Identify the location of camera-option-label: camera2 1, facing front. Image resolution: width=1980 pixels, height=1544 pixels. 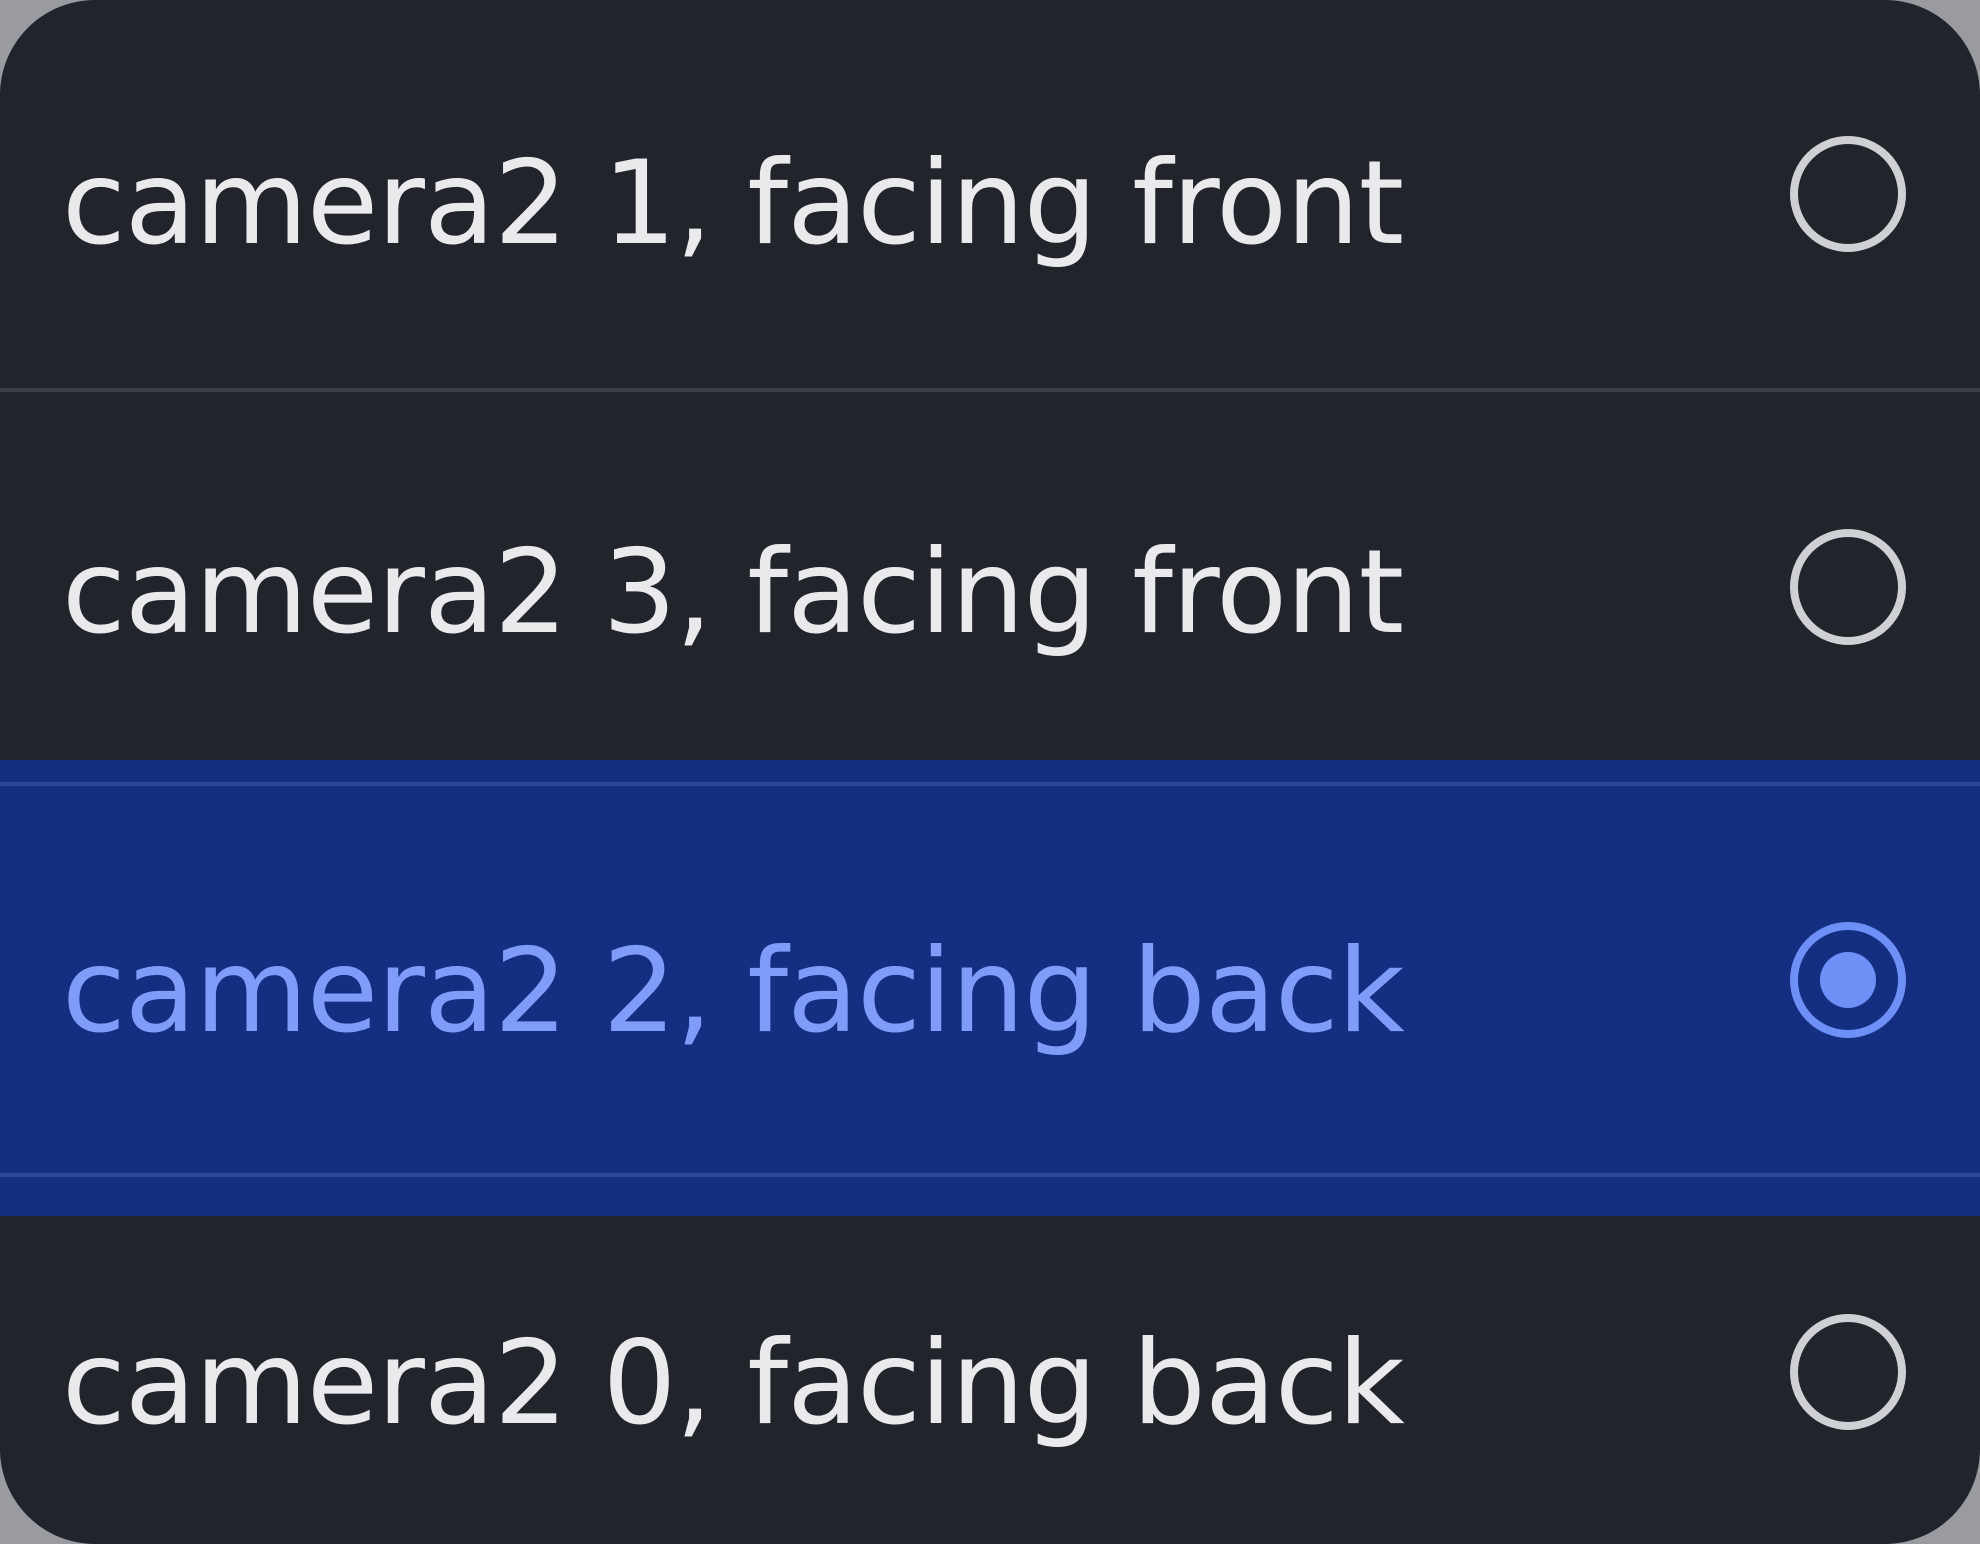
(733, 203).